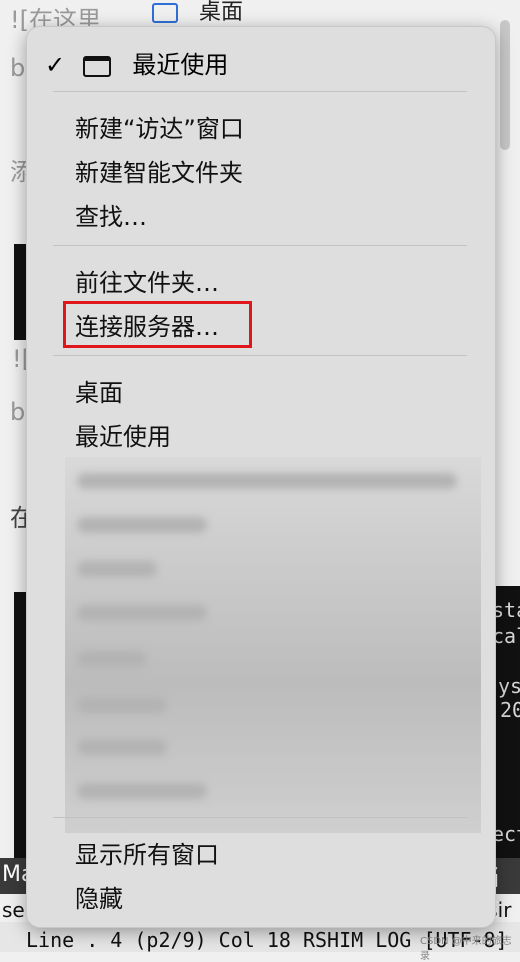 Image resolution: width=520 pixels, height=962 pixels. I want to click on bg-fragment: yst, so click(509, 686).